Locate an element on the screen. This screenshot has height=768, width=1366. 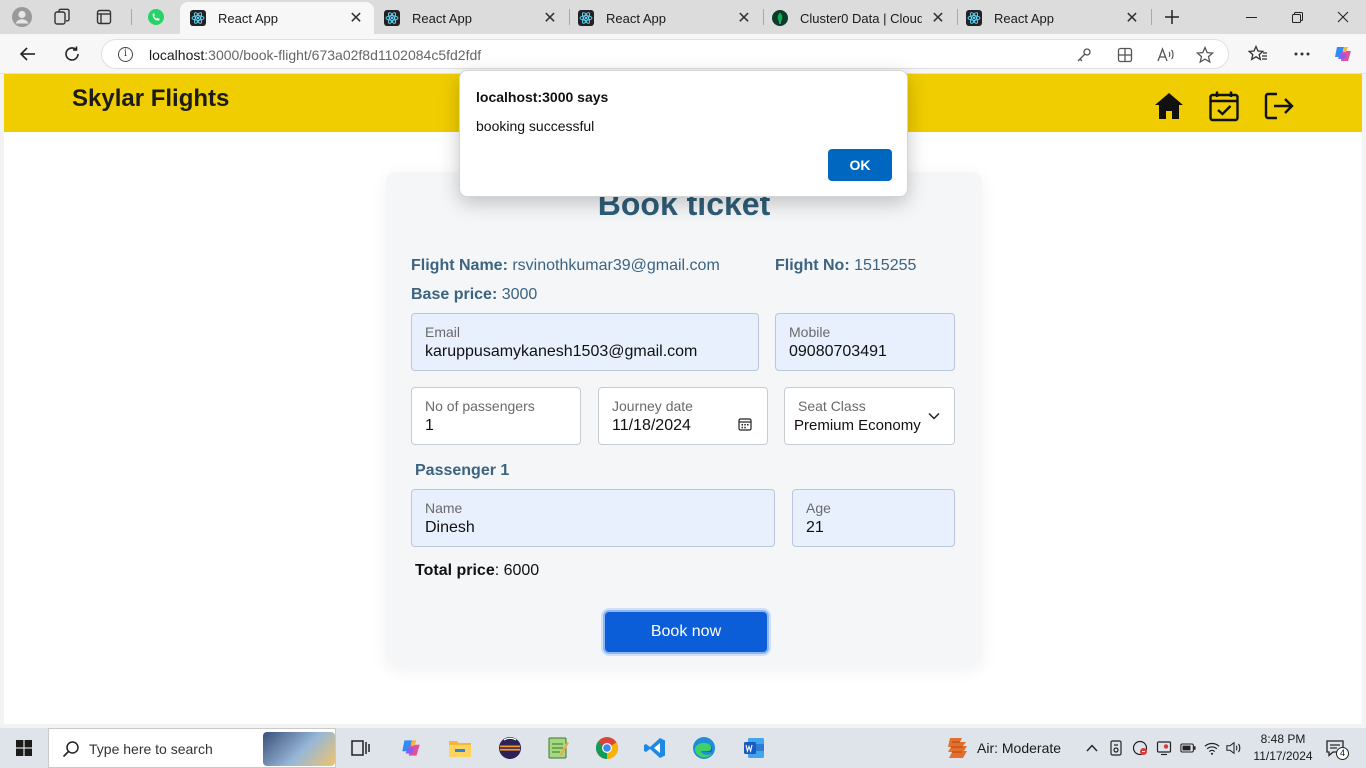
calendar-icon is located at coordinates (745, 424).